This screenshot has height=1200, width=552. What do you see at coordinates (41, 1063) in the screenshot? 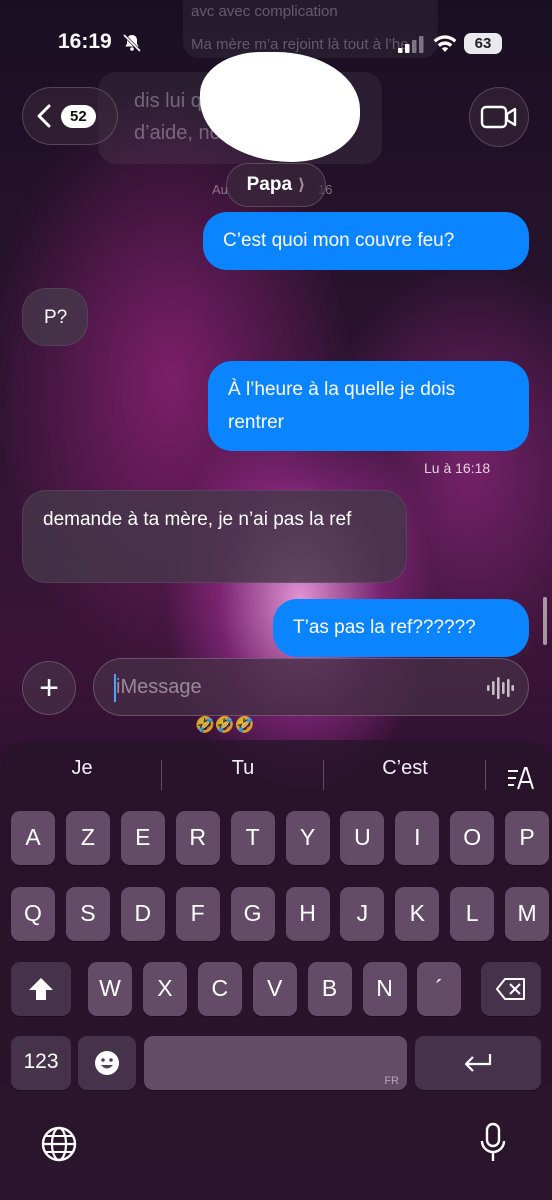
I see `numbers-key: 123` at bounding box center [41, 1063].